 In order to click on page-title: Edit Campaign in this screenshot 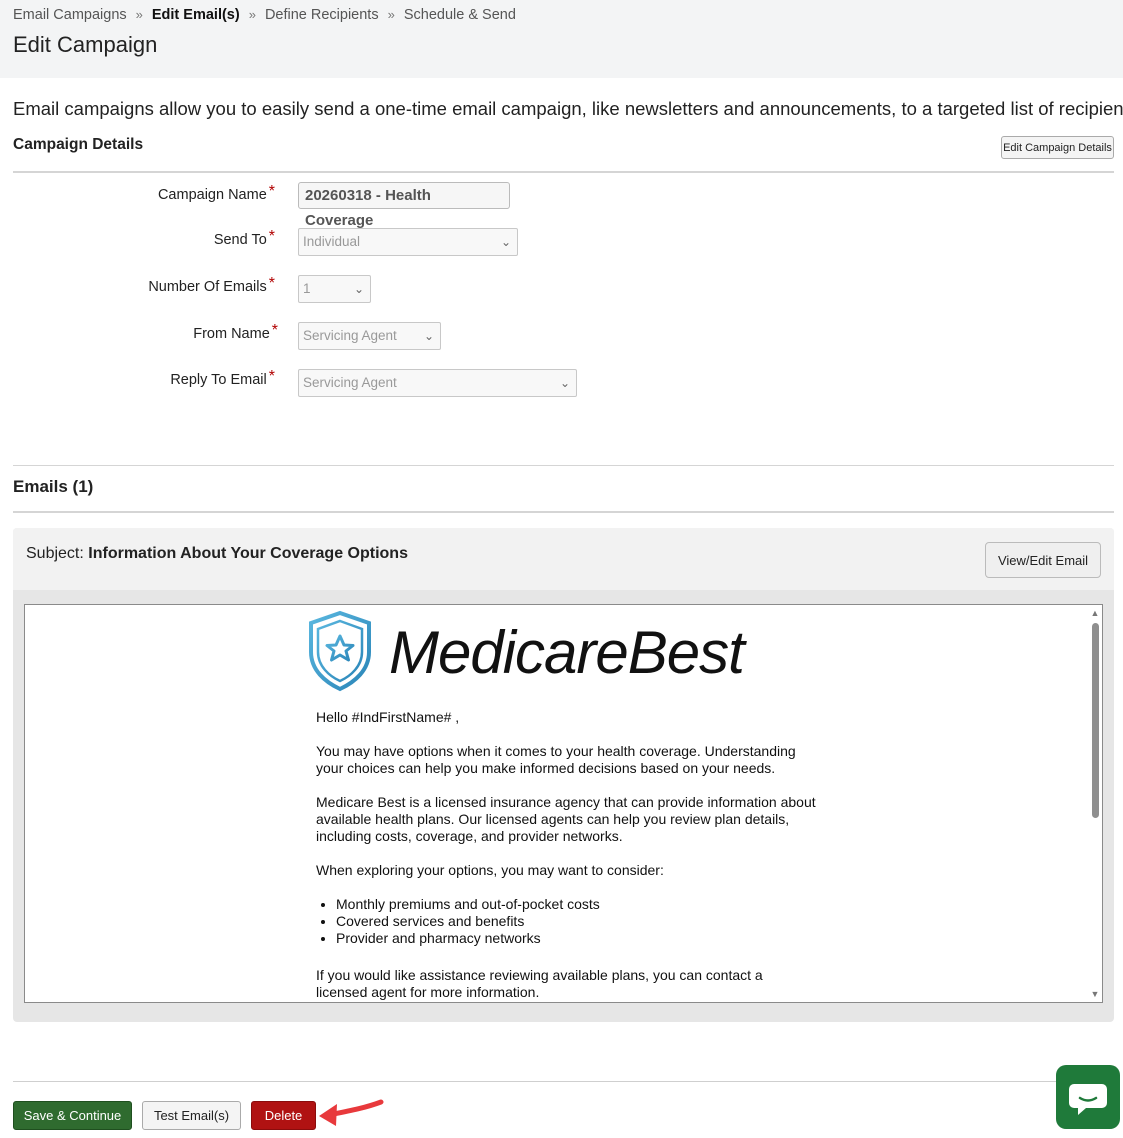, I will do `click(85, 44)`.